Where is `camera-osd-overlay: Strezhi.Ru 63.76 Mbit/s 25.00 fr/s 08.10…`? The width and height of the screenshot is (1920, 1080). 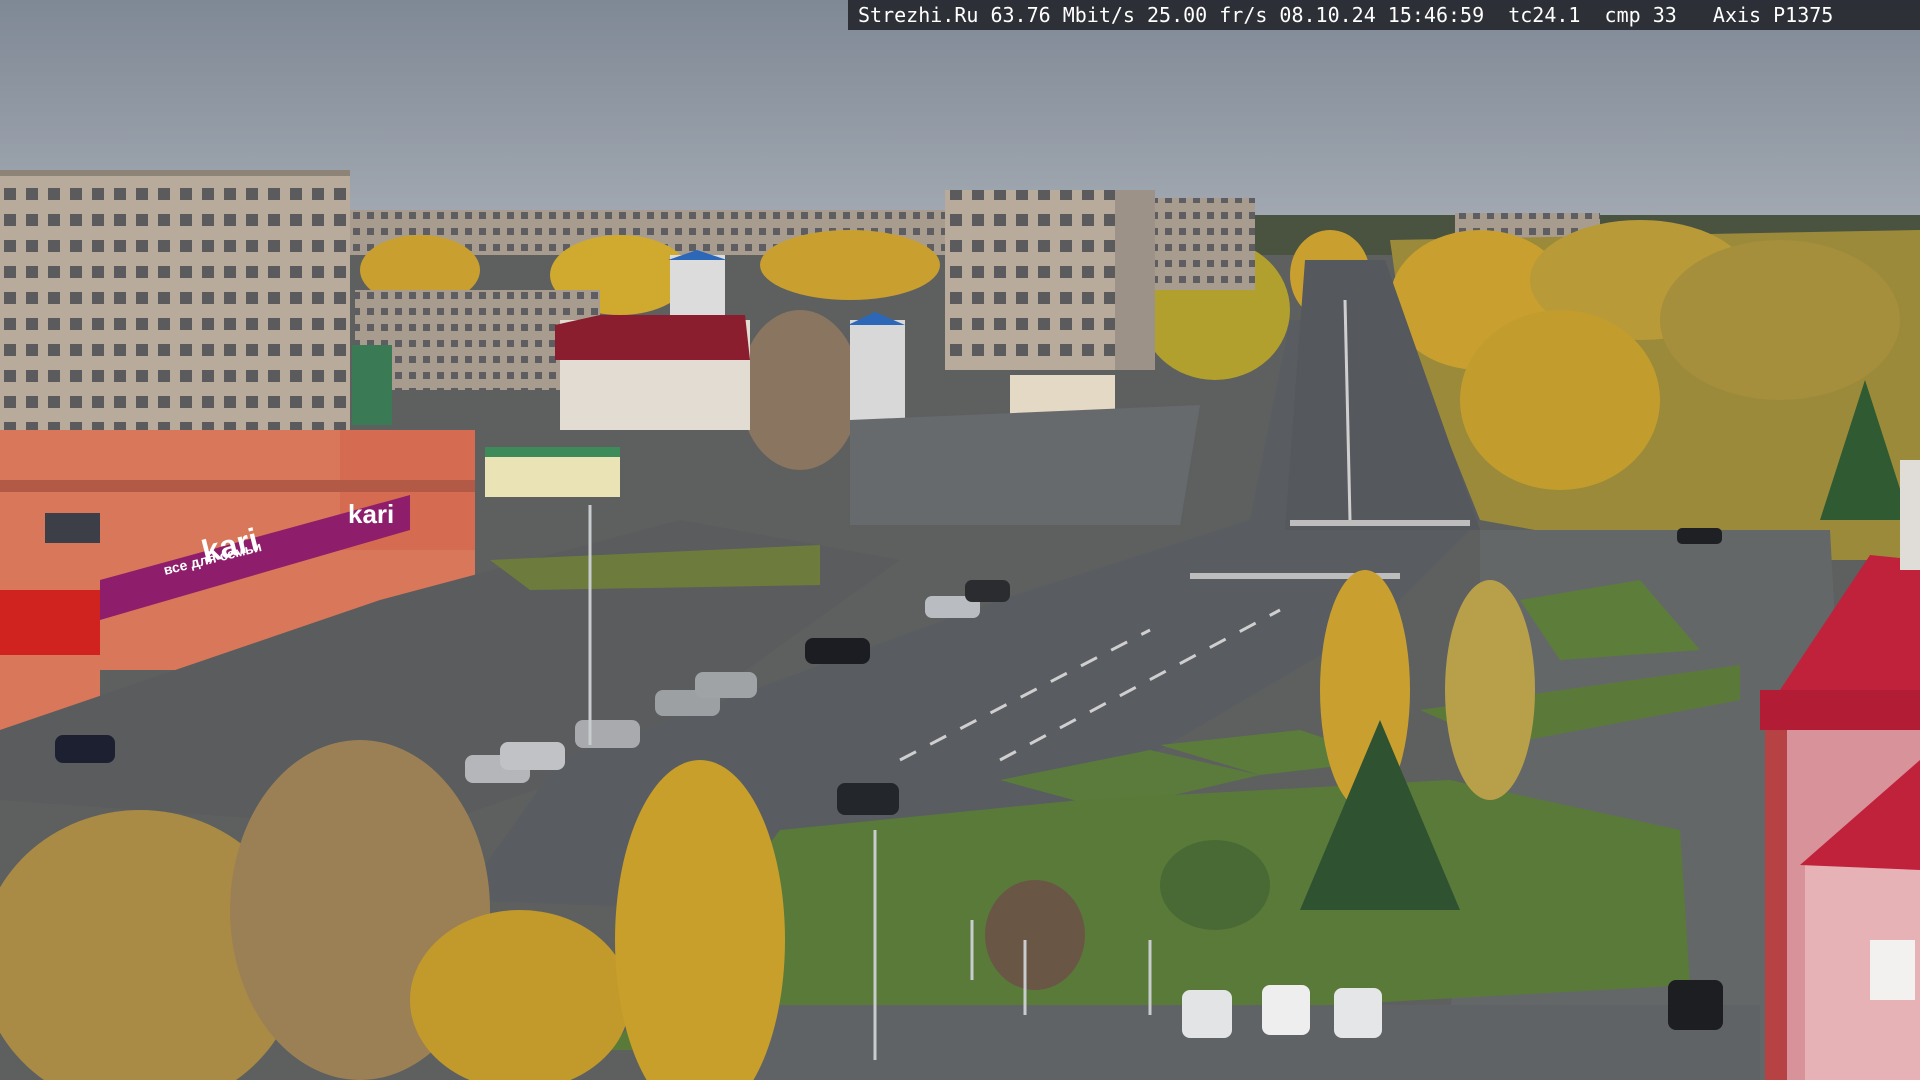 camera-osd-overlay: Strezhi.Ru 63.76 Mbit/s 25.00 fr/s 08.10… is located at coordinates (1384, 15).